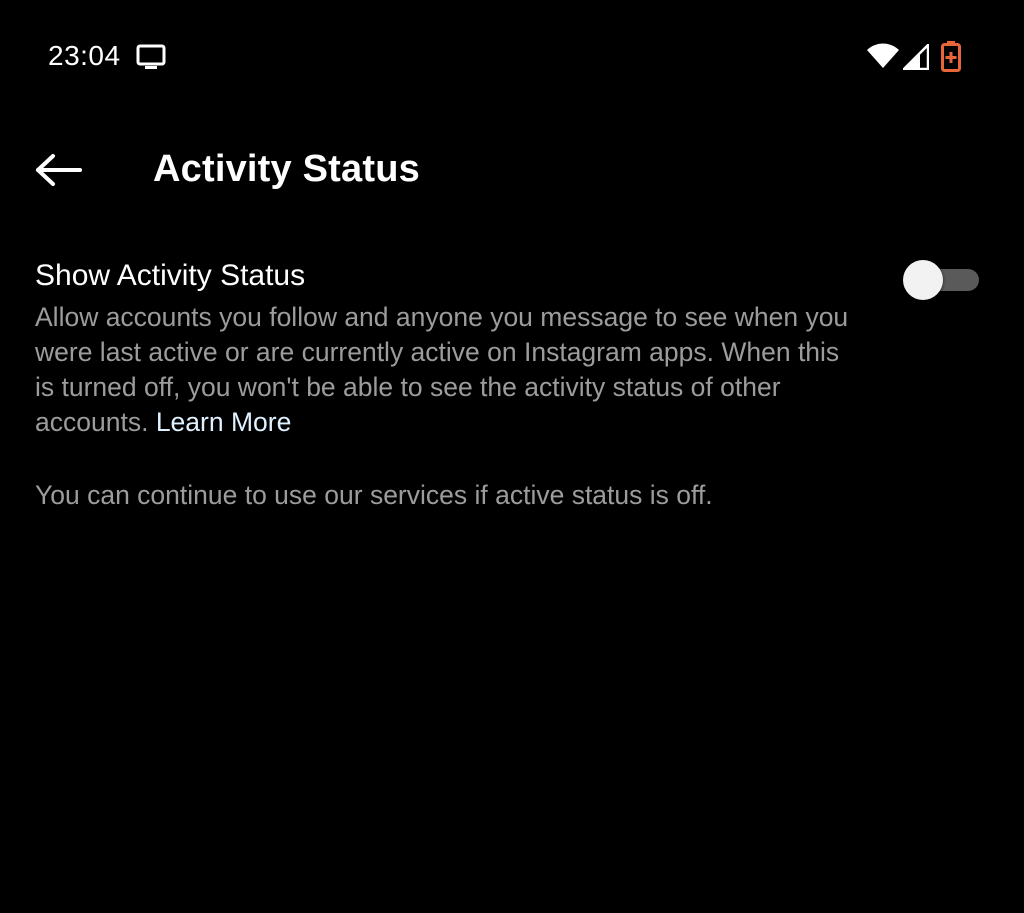  What do you see at coordinates (151, 57) in the screenshot?
I see `cast-icon` at bounding box center [151, 57].